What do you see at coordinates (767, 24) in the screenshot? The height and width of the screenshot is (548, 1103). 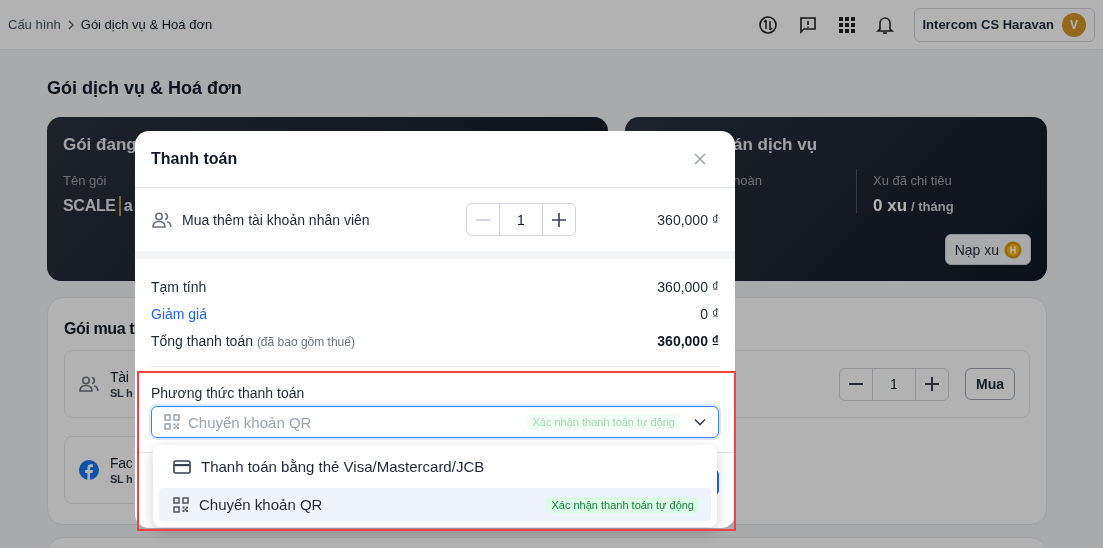 I see `exchange-icon` at bounding box center [767, 24].